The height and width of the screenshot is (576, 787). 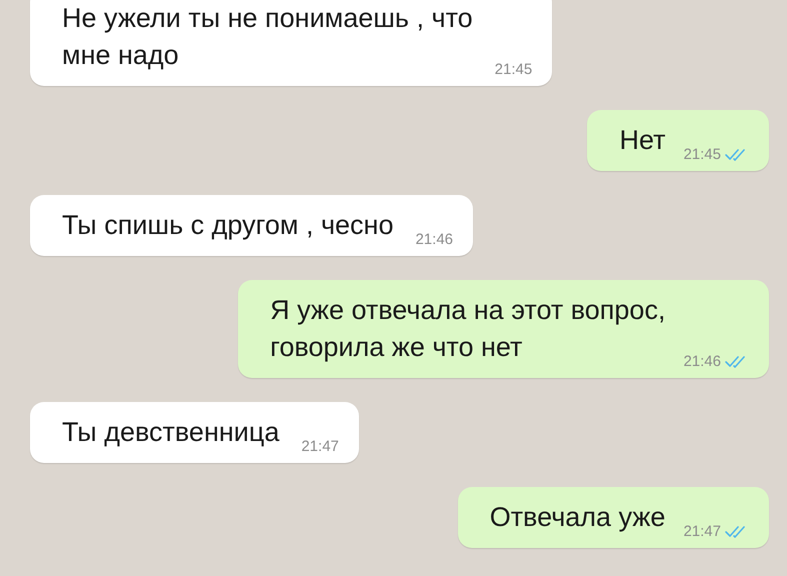 I want to click on message-text: Ты девственница, so click(x=171, y=432).